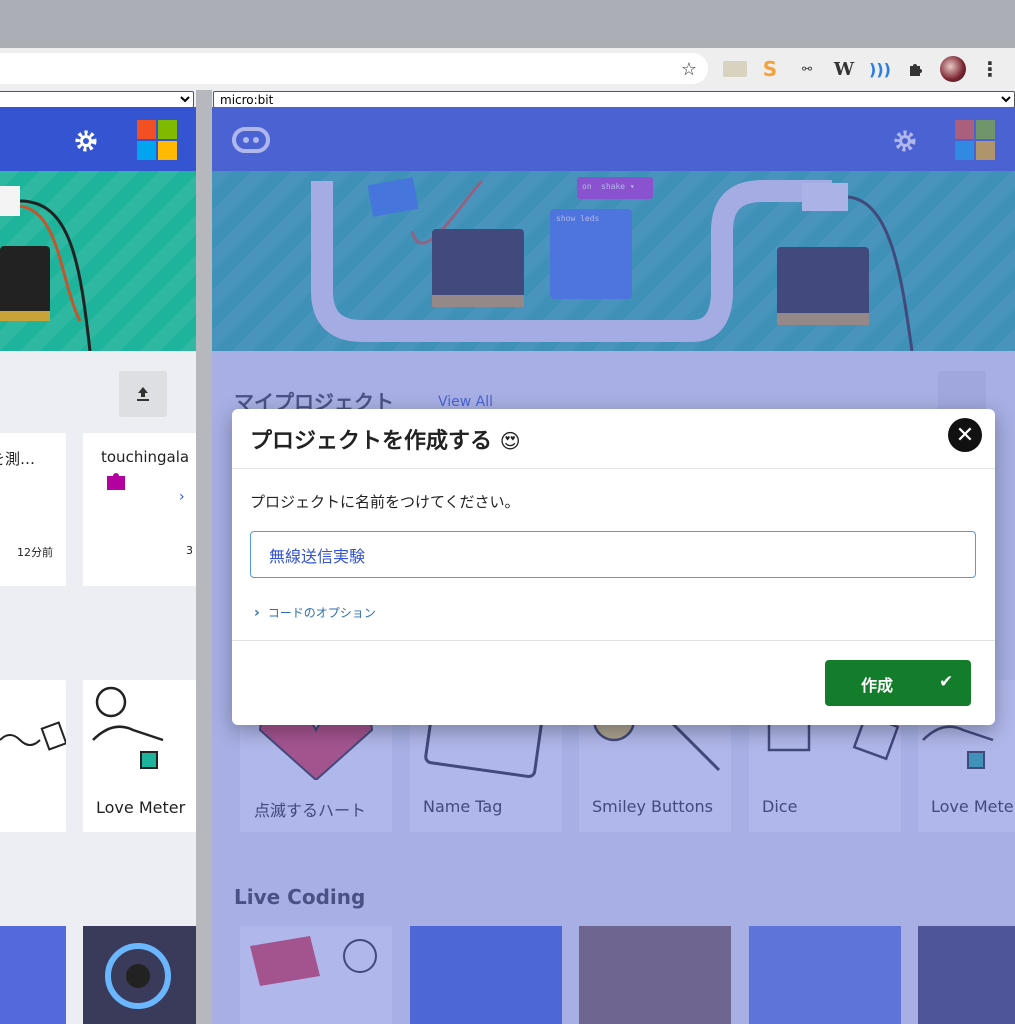  Describe the element at coordinates (898, 683) in the screenshot. I see `create-button: 作成 ✔` at that location.